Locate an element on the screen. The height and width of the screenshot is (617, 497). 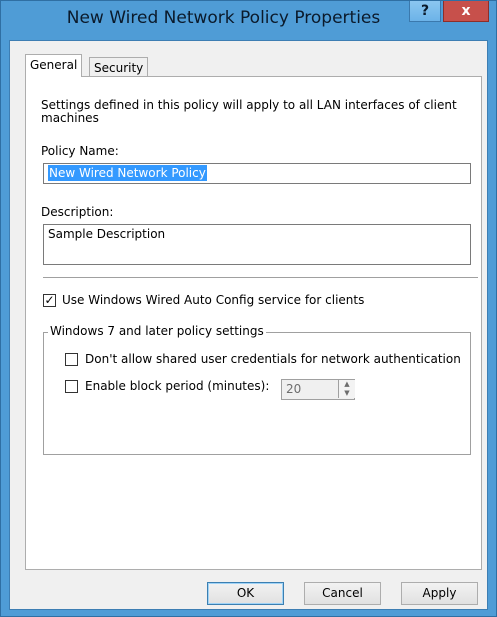
block-period-value: 20 is located at coordinates (294, 389).